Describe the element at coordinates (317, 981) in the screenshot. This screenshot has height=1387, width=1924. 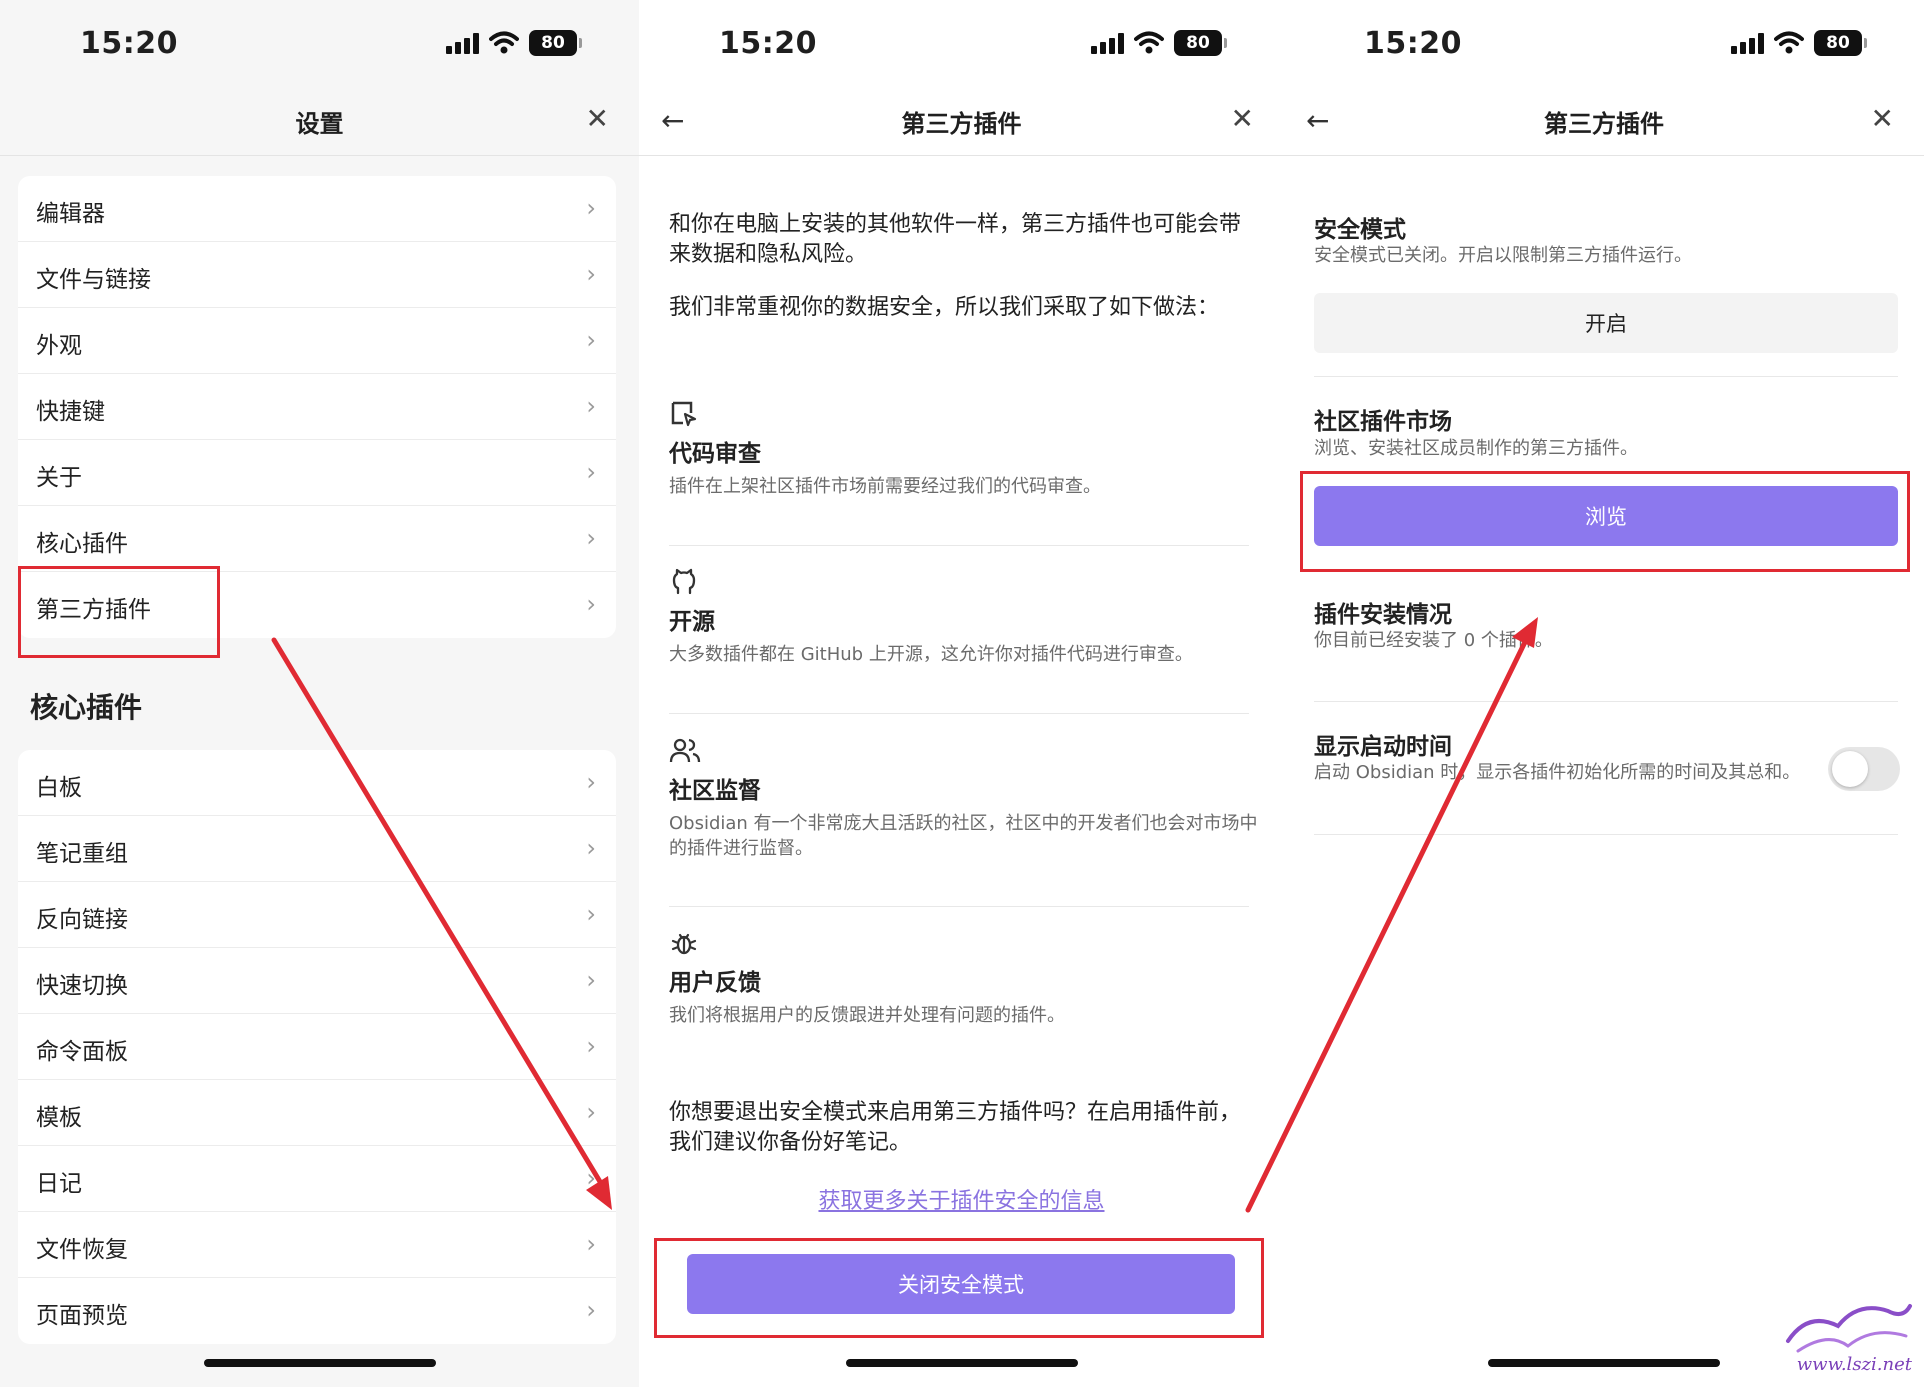
I see `settings-item-quick-switcher: 快速切换 ›` at that location.